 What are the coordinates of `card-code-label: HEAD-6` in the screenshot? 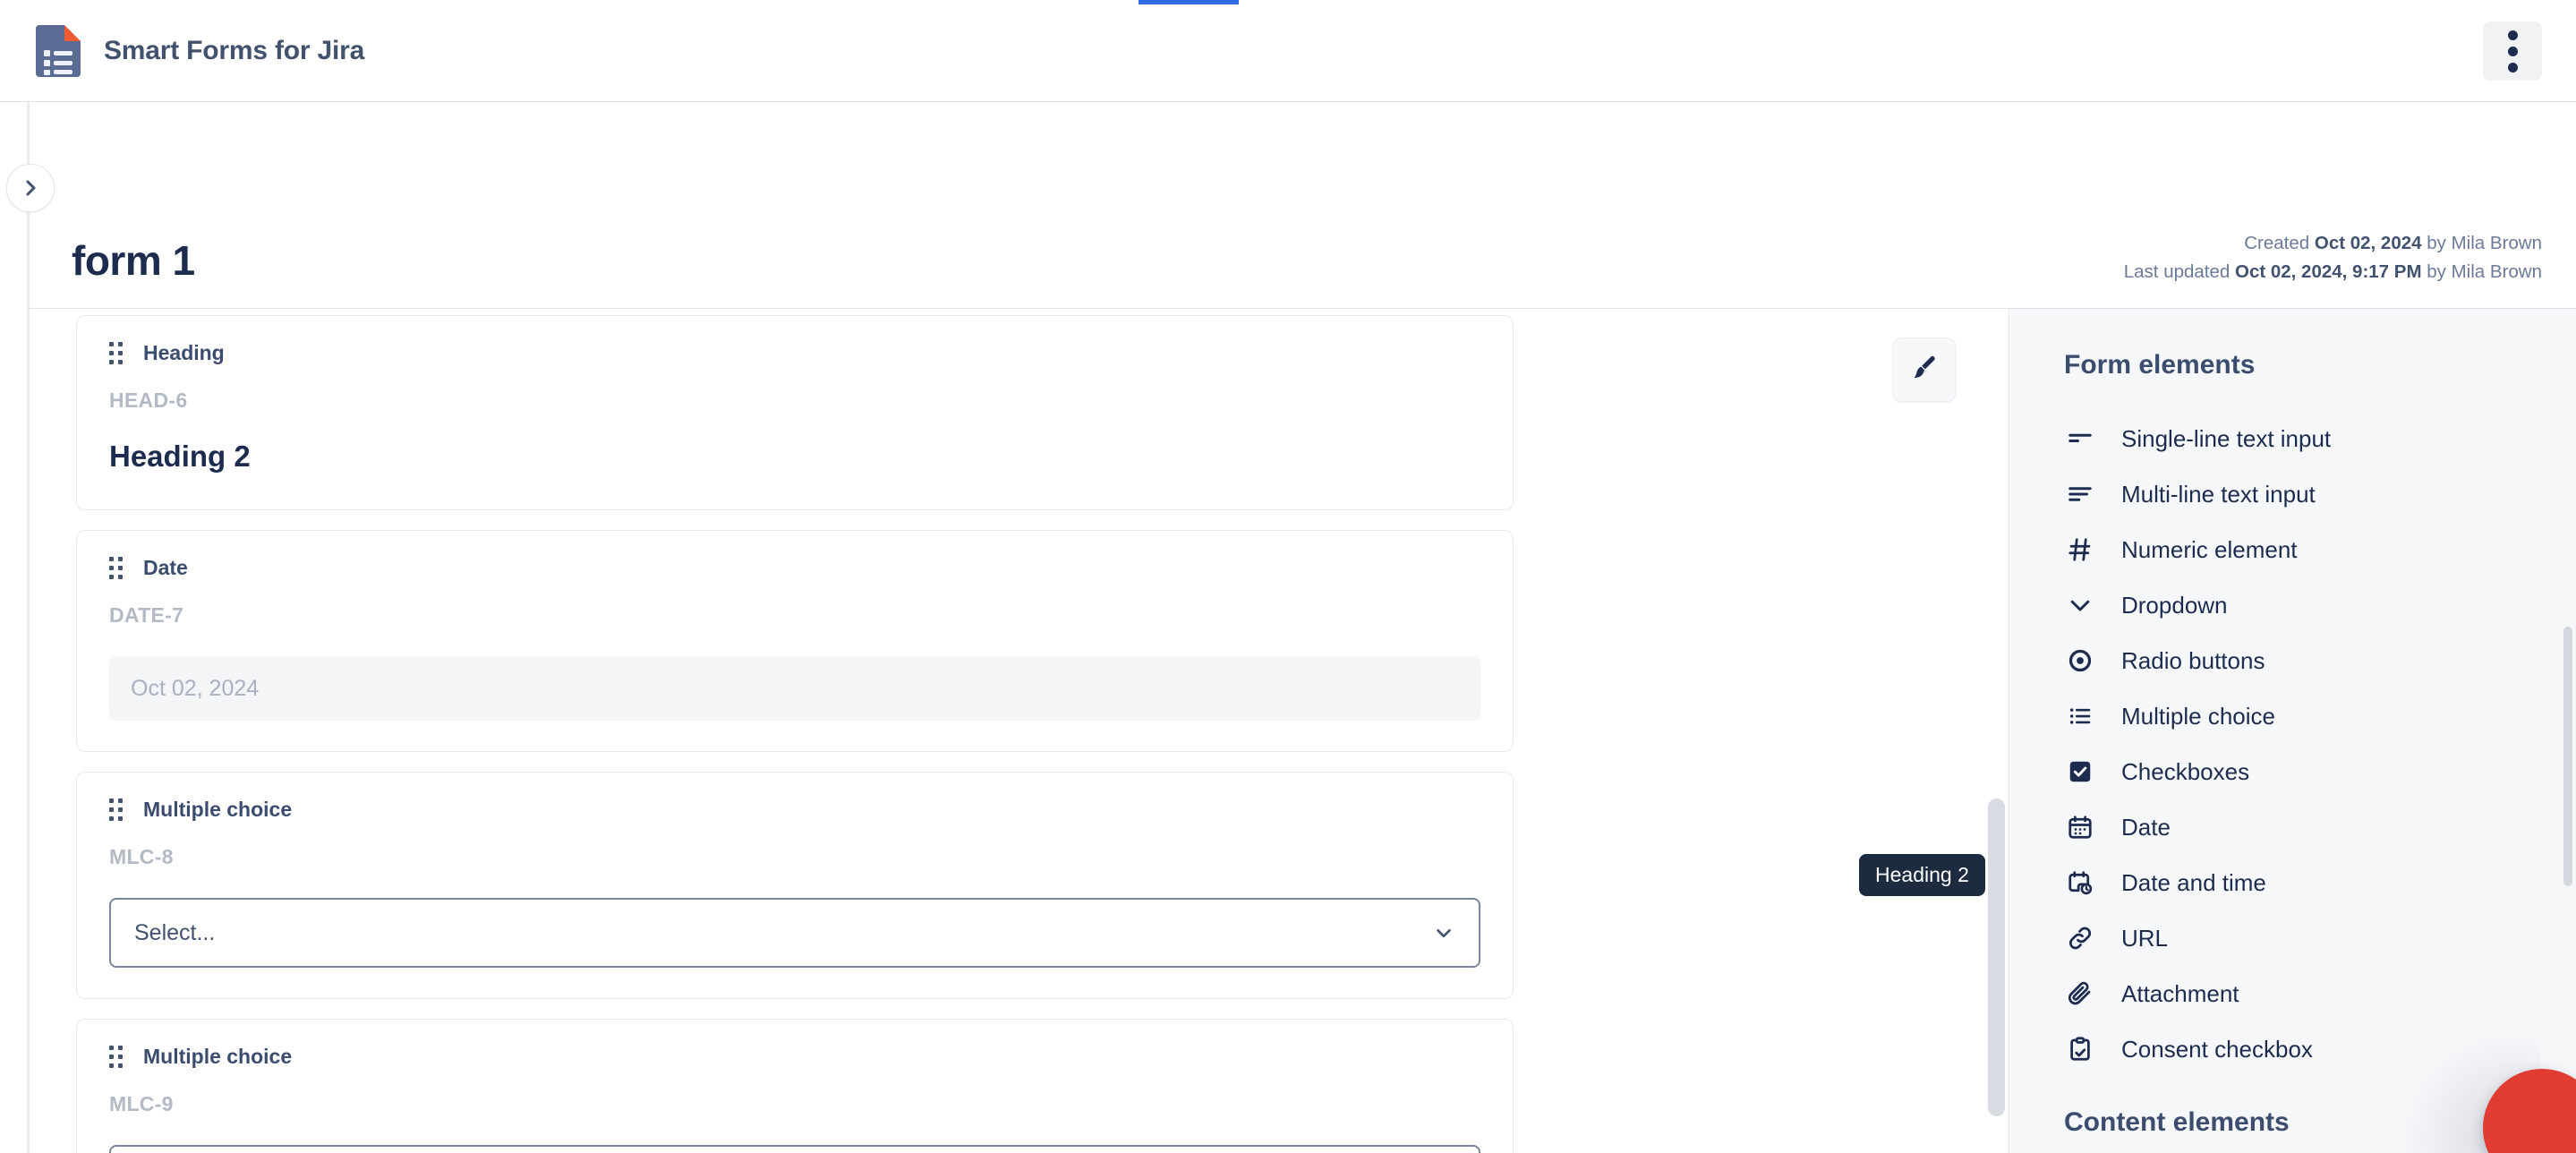 It's located at (148, 400).